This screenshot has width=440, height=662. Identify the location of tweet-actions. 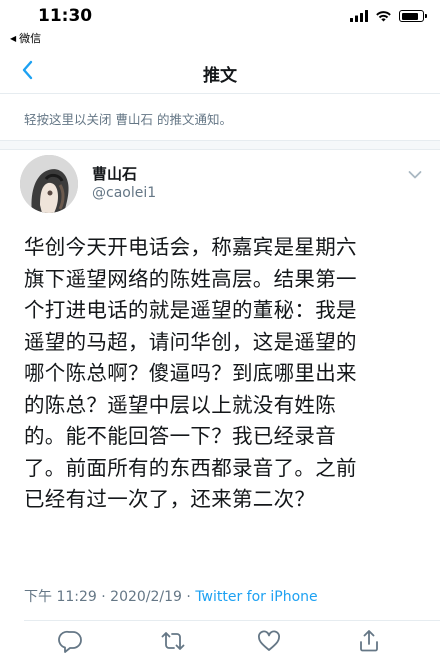
(220, 643).